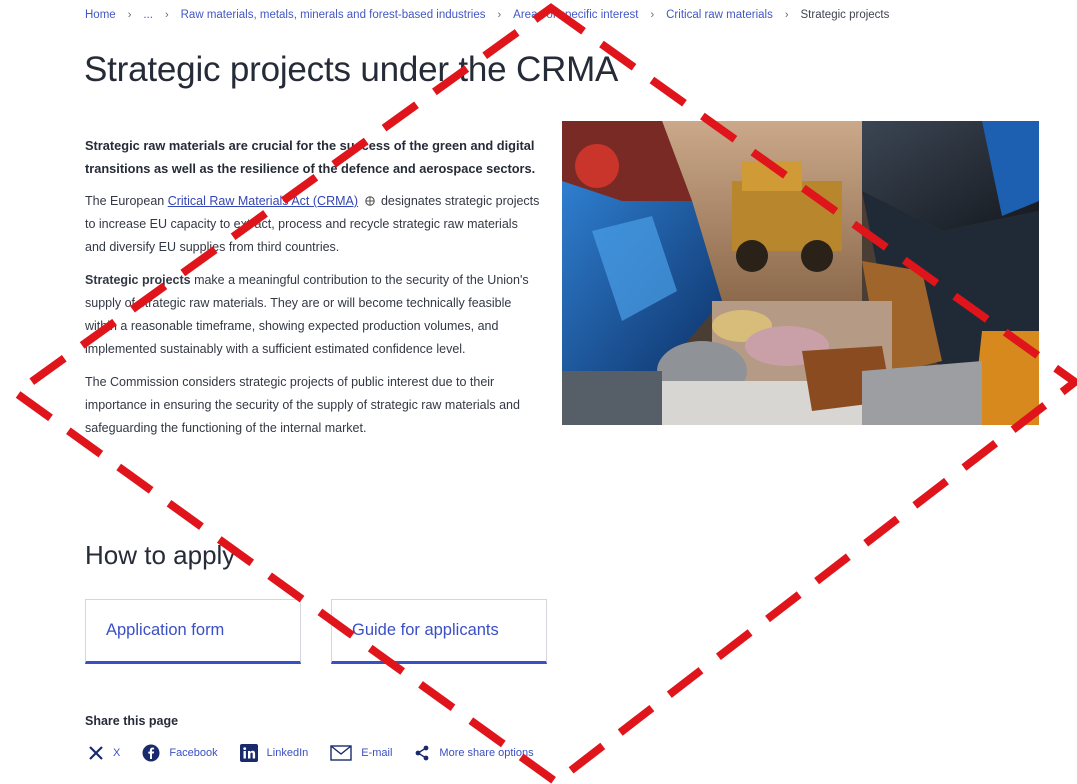 Image resolution: width=1077 pixels, height=784 pixels. What do you see at coordinates (96, 753) in the screenshot?
I see `x-icon` at bounding box center [96, 753].